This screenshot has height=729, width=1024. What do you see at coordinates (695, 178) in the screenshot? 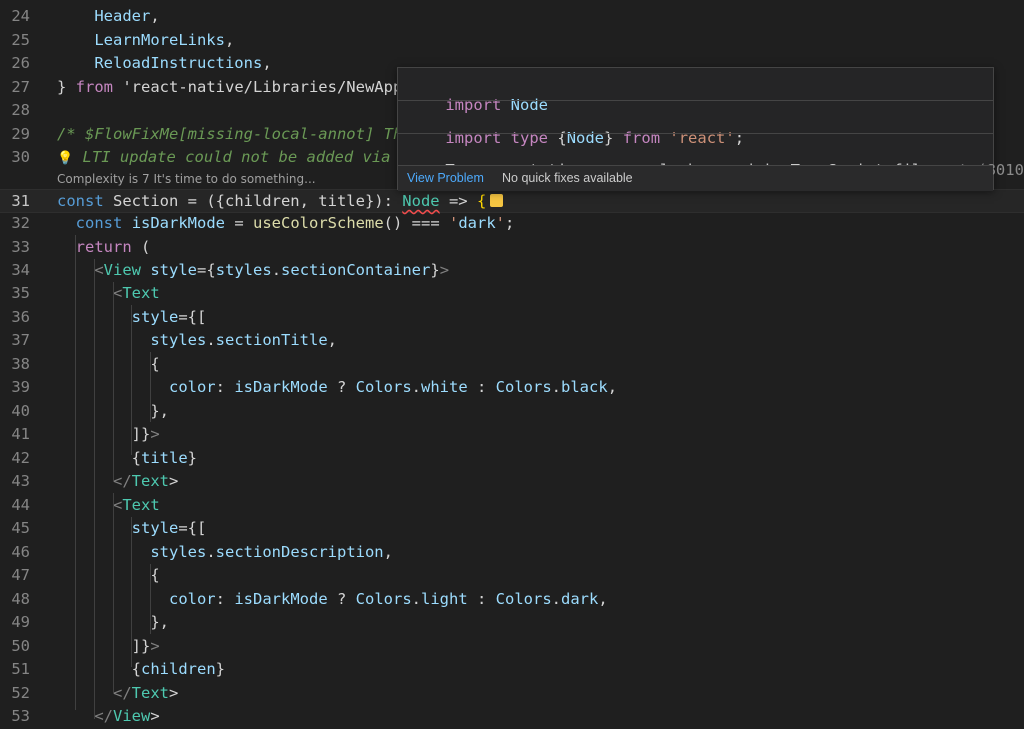
I see `hover-action-bar: View Problem No quick fixes available` at bounding box center [695, 178].